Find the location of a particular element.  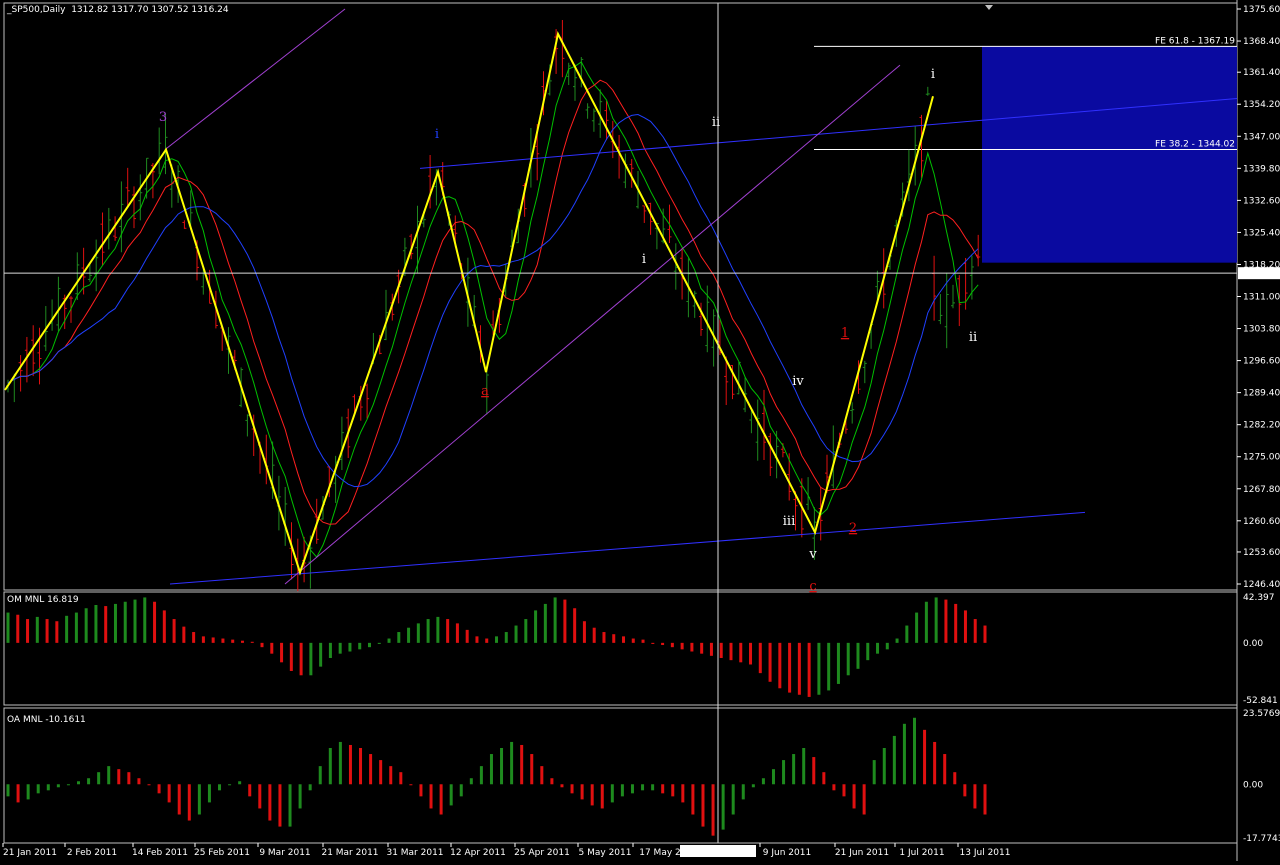

wave-label-ii: ii is located at coordinates (716, 122).